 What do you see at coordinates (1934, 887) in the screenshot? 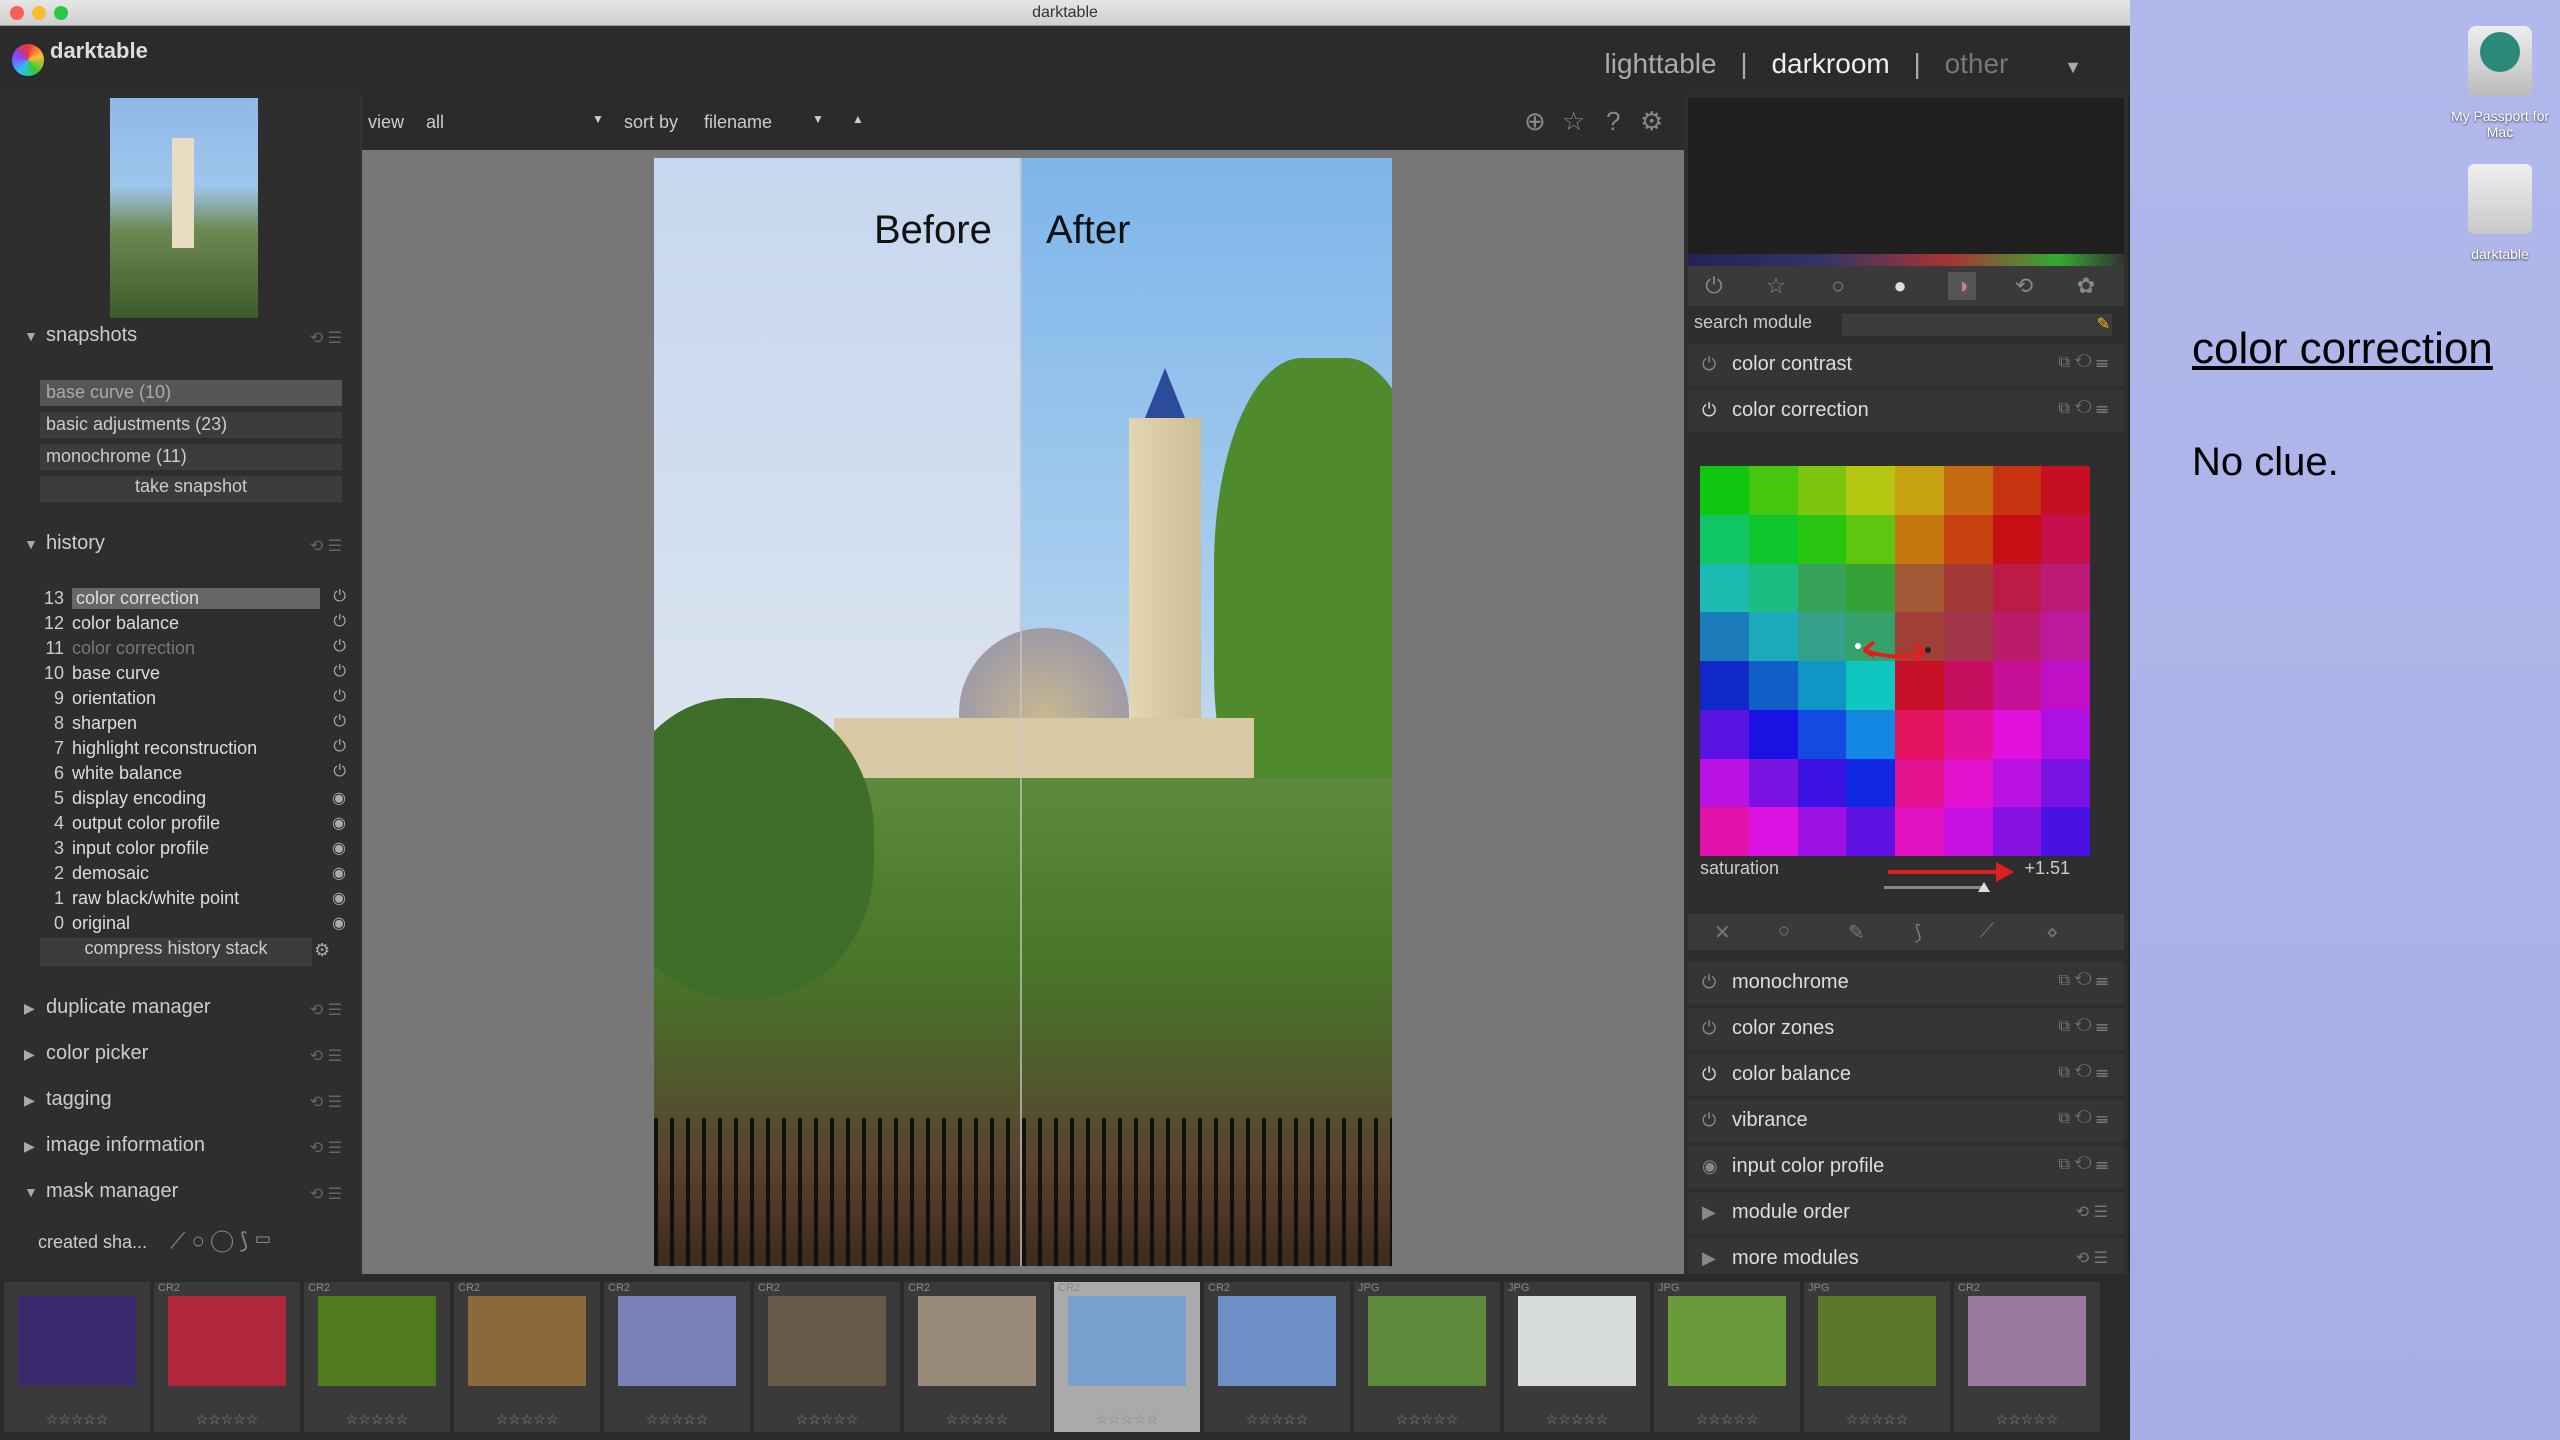
I see `saturation-track` at bounding box center [1934, 887].